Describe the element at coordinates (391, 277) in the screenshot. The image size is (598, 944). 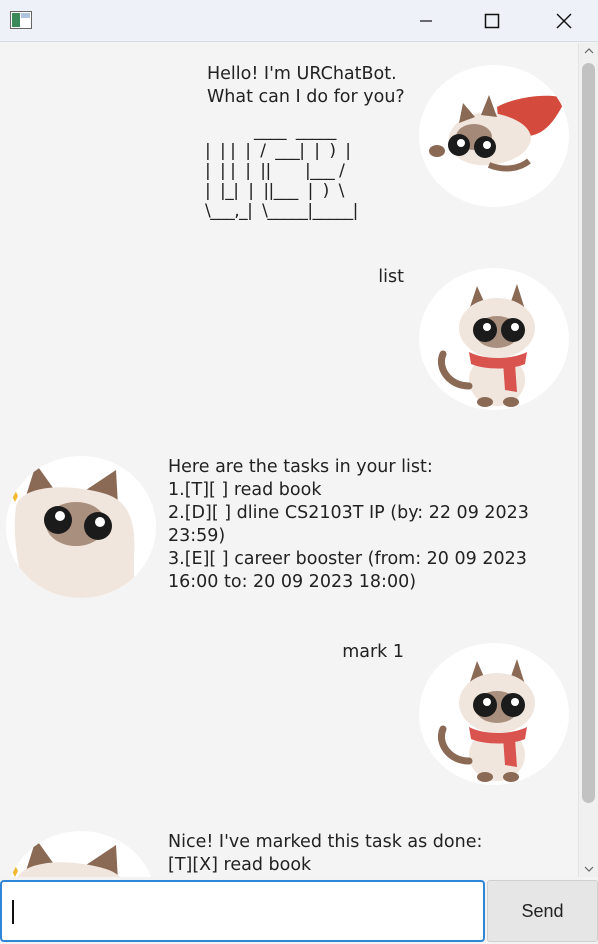
I see `user-message-list: list` at that location.